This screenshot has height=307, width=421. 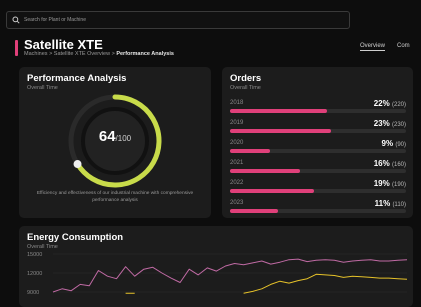 What do you see at coordinates (398, 105) in the screenshot?
I see `order-count: (220)` at bounding box center [398, 105].